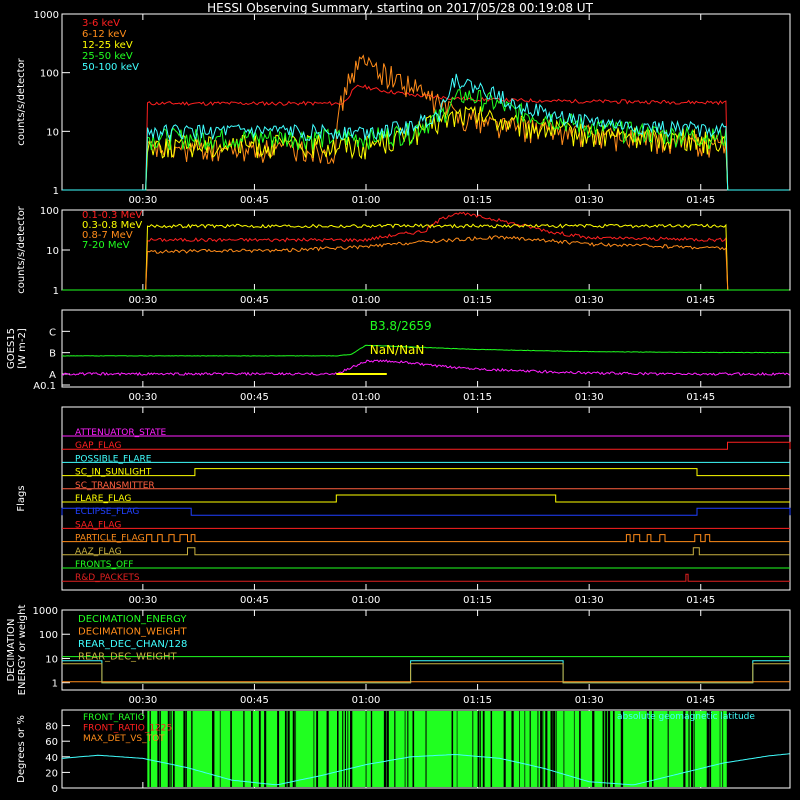 The width and height of the screenshot is (800, 800). What do you see at coordinates (56, 291) in the screenshot?
I see `y-tick-label: 1` at bounding box center [56, 291].